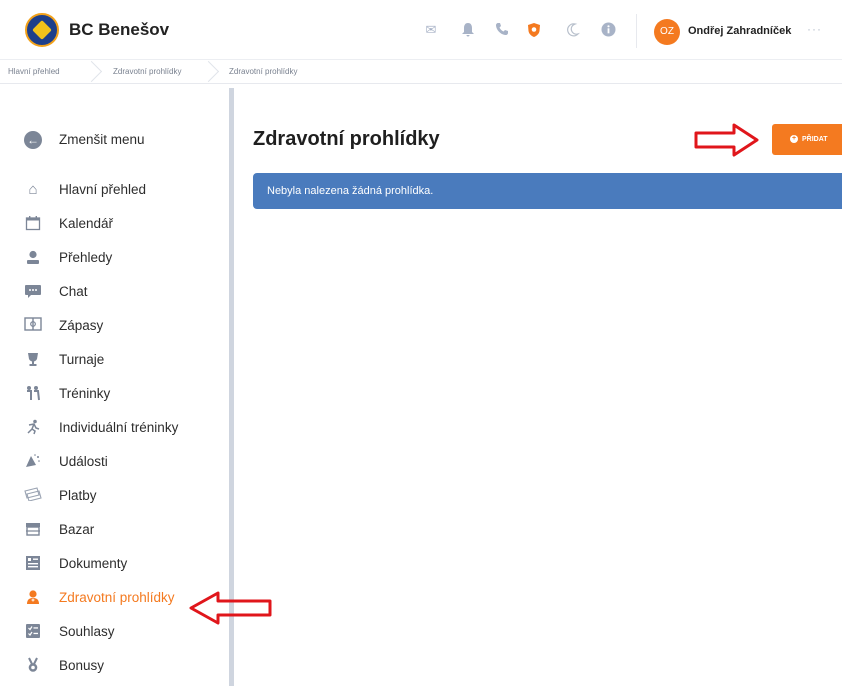 The width and height of the screenshot is (842, 686). I want to click on documents-icon, so click(33, 564).